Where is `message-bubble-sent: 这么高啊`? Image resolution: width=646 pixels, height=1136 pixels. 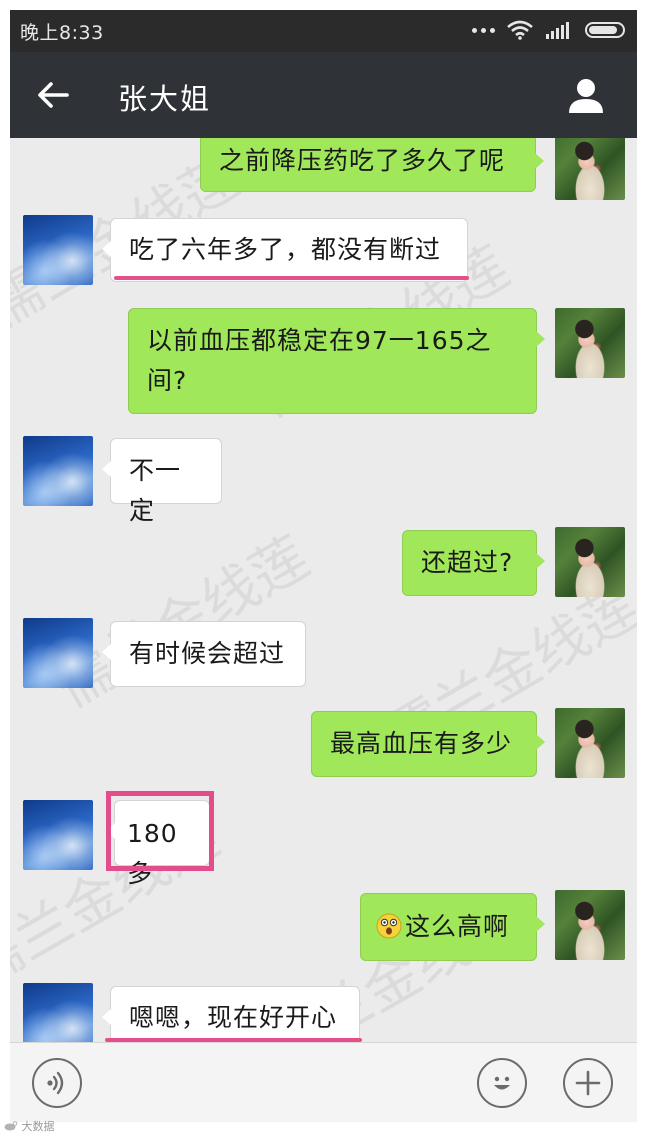 message-bubble-sent: 这么高啊 is located at coordinates (452, 927).